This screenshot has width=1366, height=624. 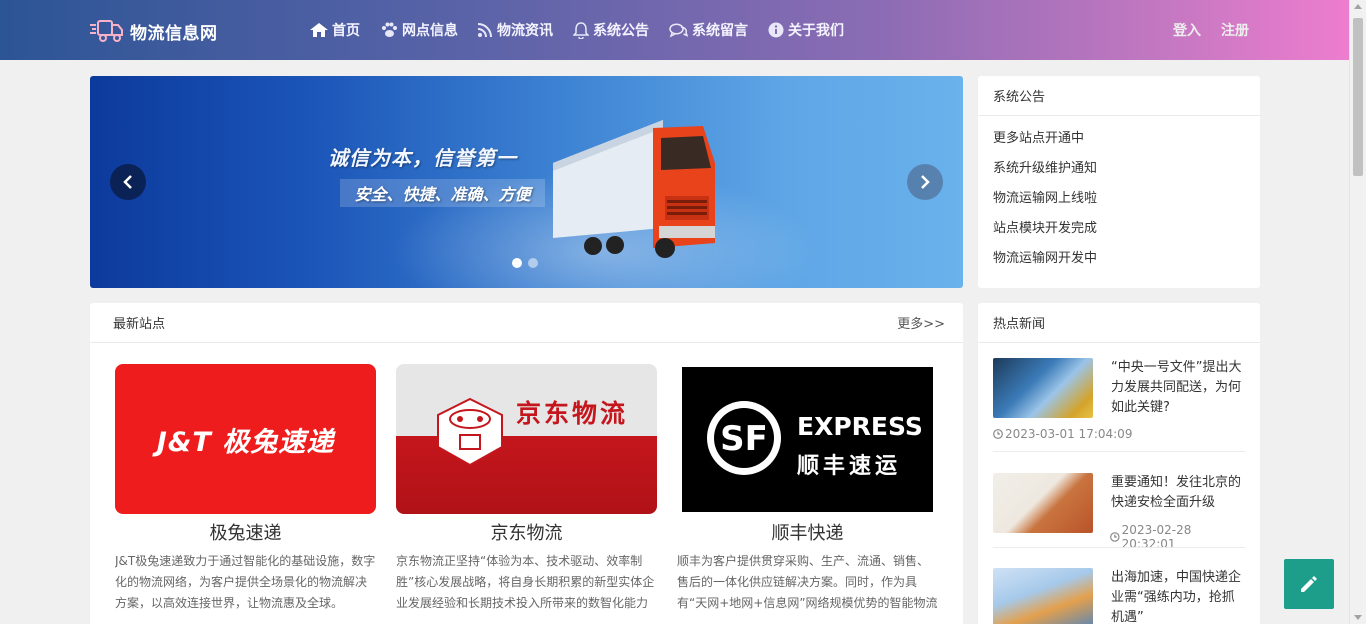 I want to click on svg-text: SF, so click(x=744, y=439).